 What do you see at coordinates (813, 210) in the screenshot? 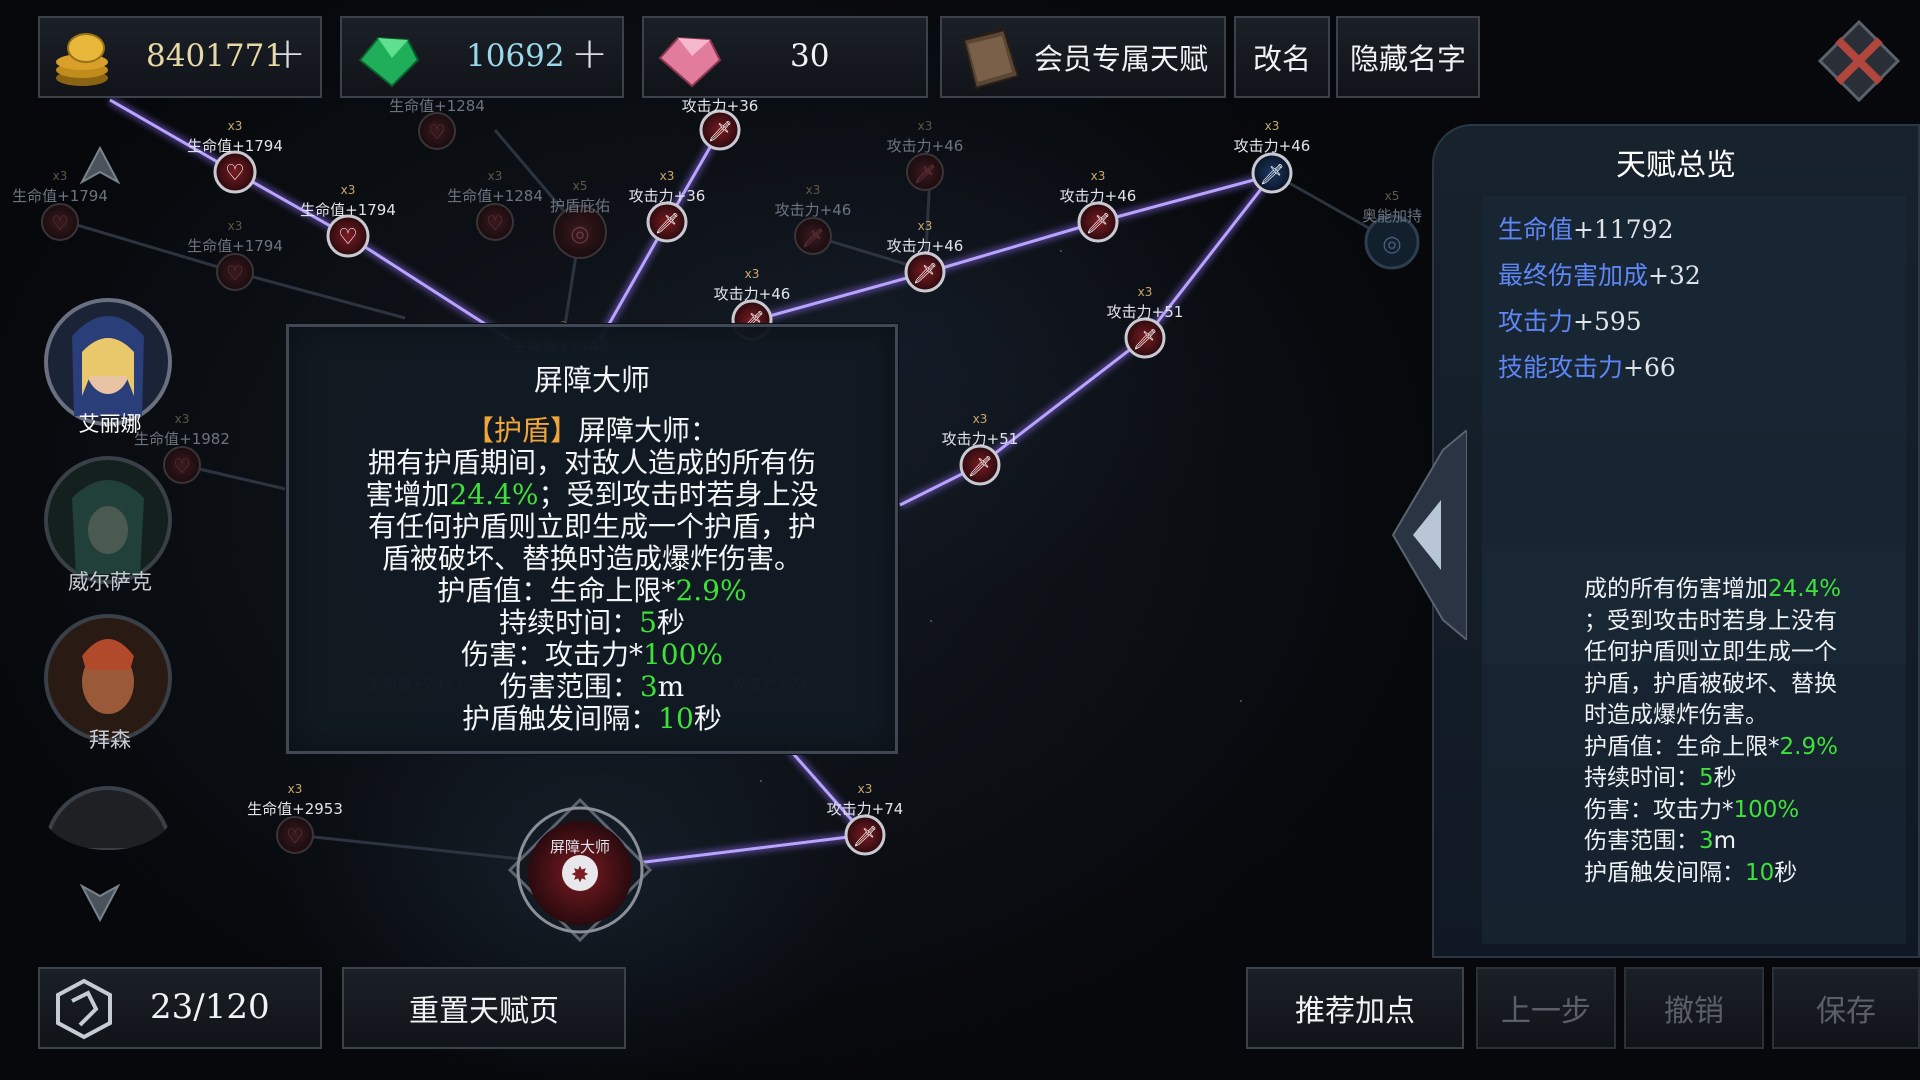
I see `tree-node-label: 攻击力+46` at bounding box center [813, 210].